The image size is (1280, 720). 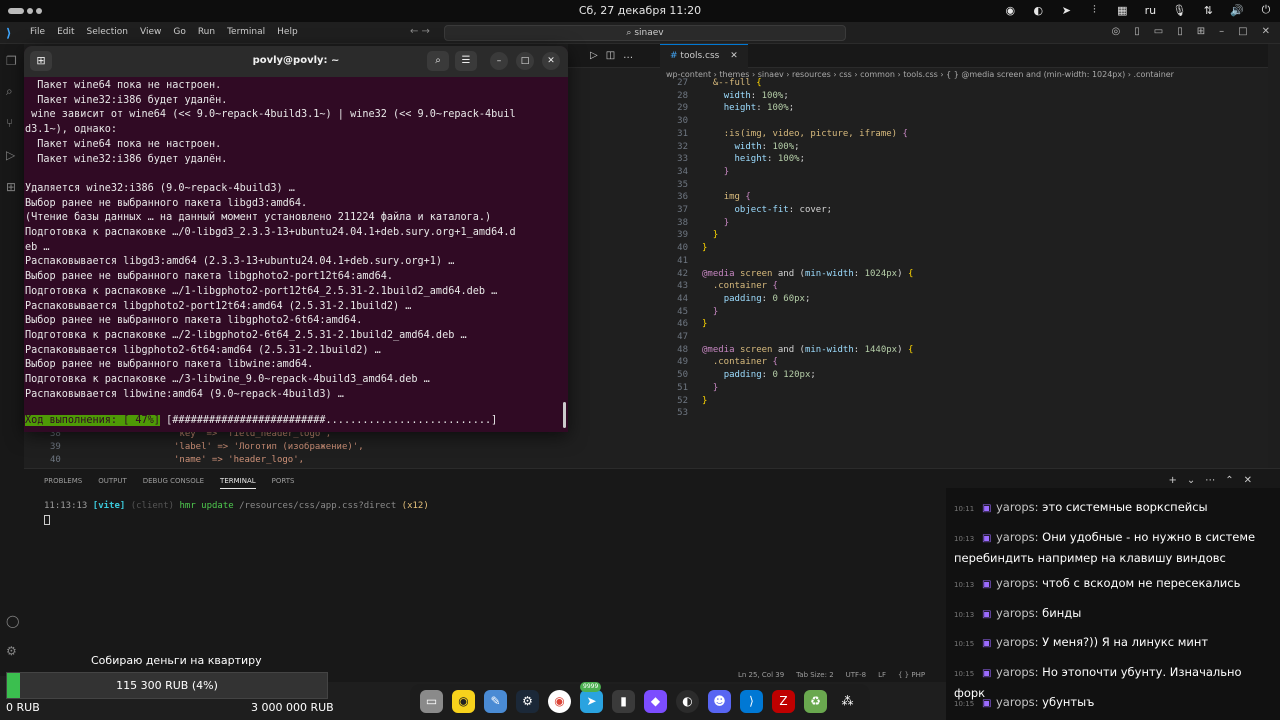 I want to click on obsidian-icon: ◆, so click(x=655, y=701).